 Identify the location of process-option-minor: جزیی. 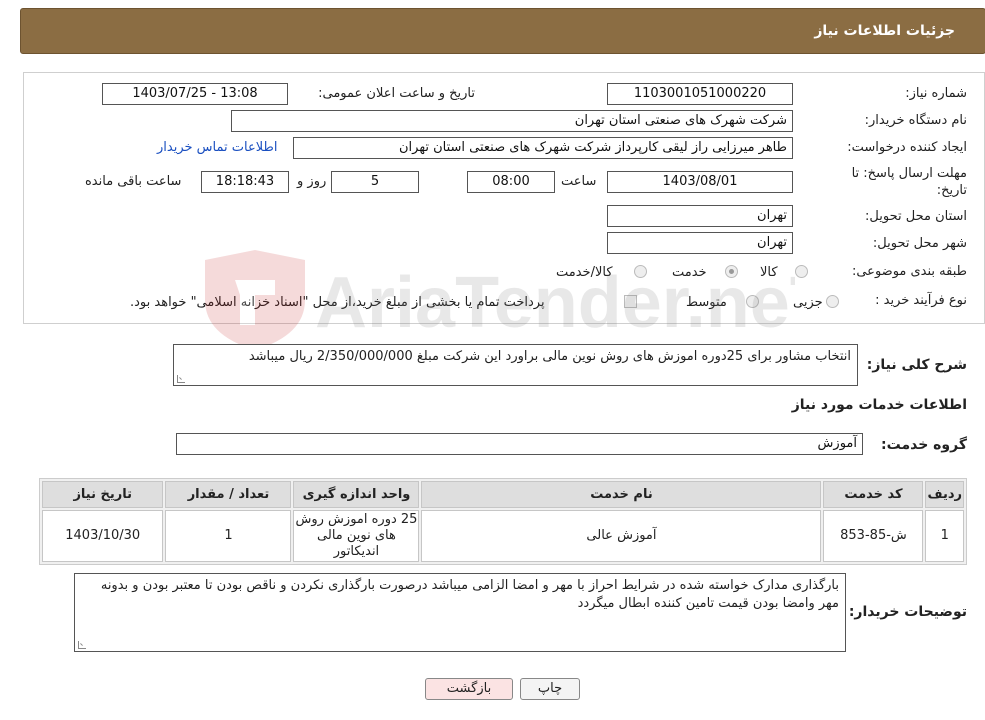
(808, 302).